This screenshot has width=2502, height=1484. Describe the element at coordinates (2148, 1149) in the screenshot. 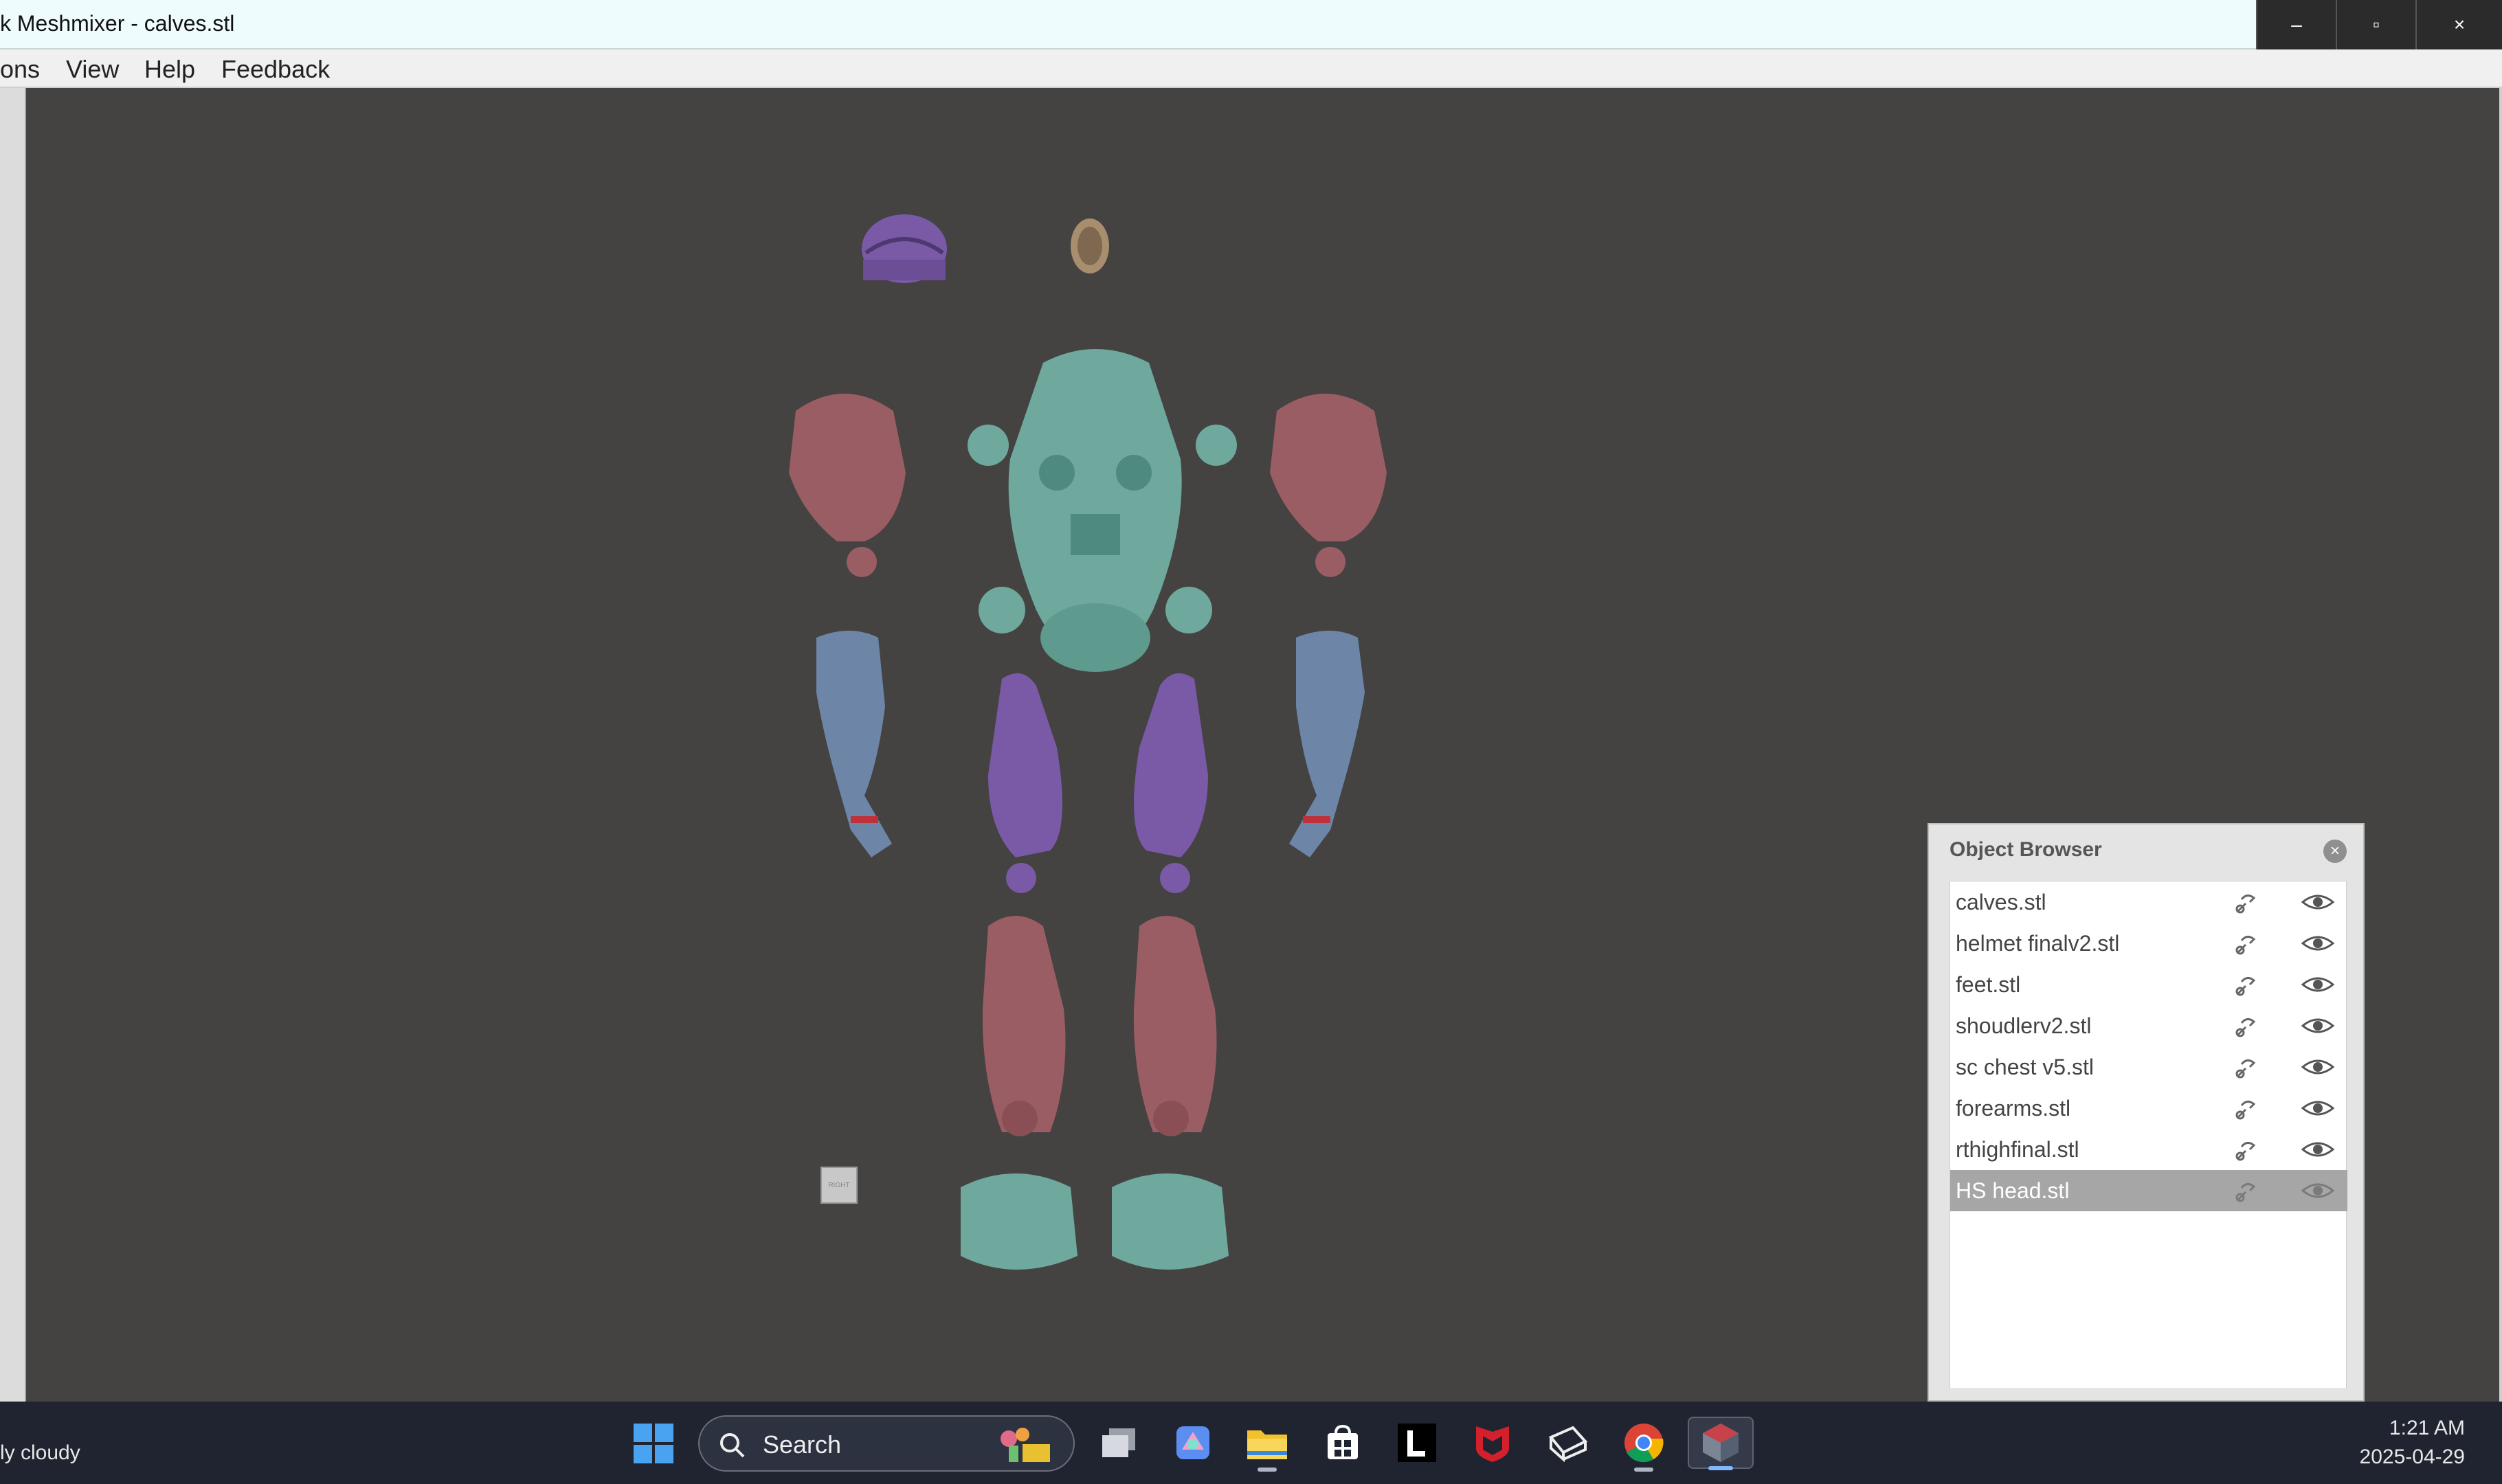

I see `object-row: rthighfinal.stl` at that location.